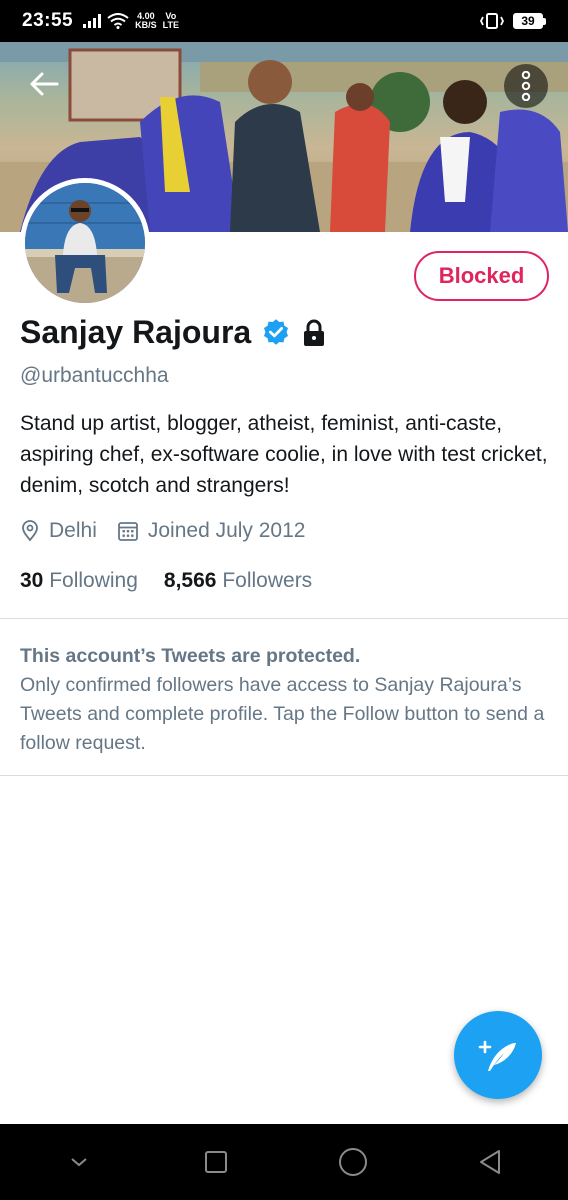 This screenshot has height=1200, width=568. I want to click on verified-badge-icon, so click(276, 331).